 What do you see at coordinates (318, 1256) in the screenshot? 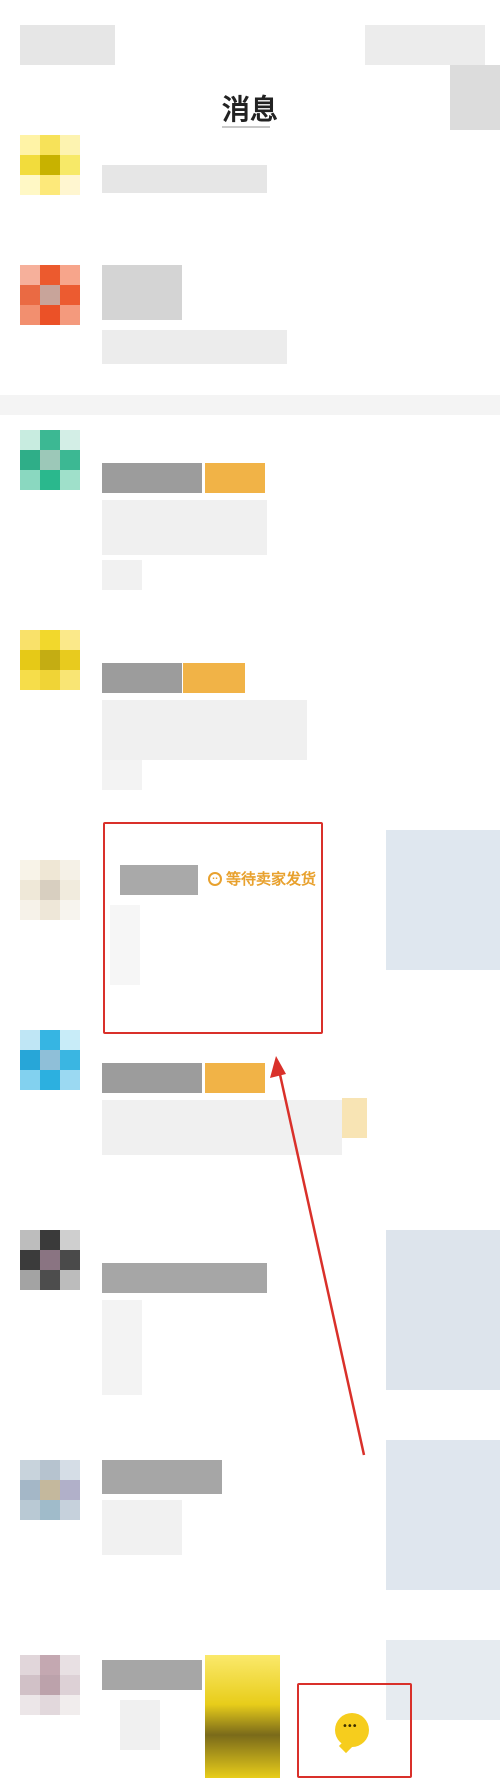
I see `arrow-annotation` at bounding box center [318, 1256].